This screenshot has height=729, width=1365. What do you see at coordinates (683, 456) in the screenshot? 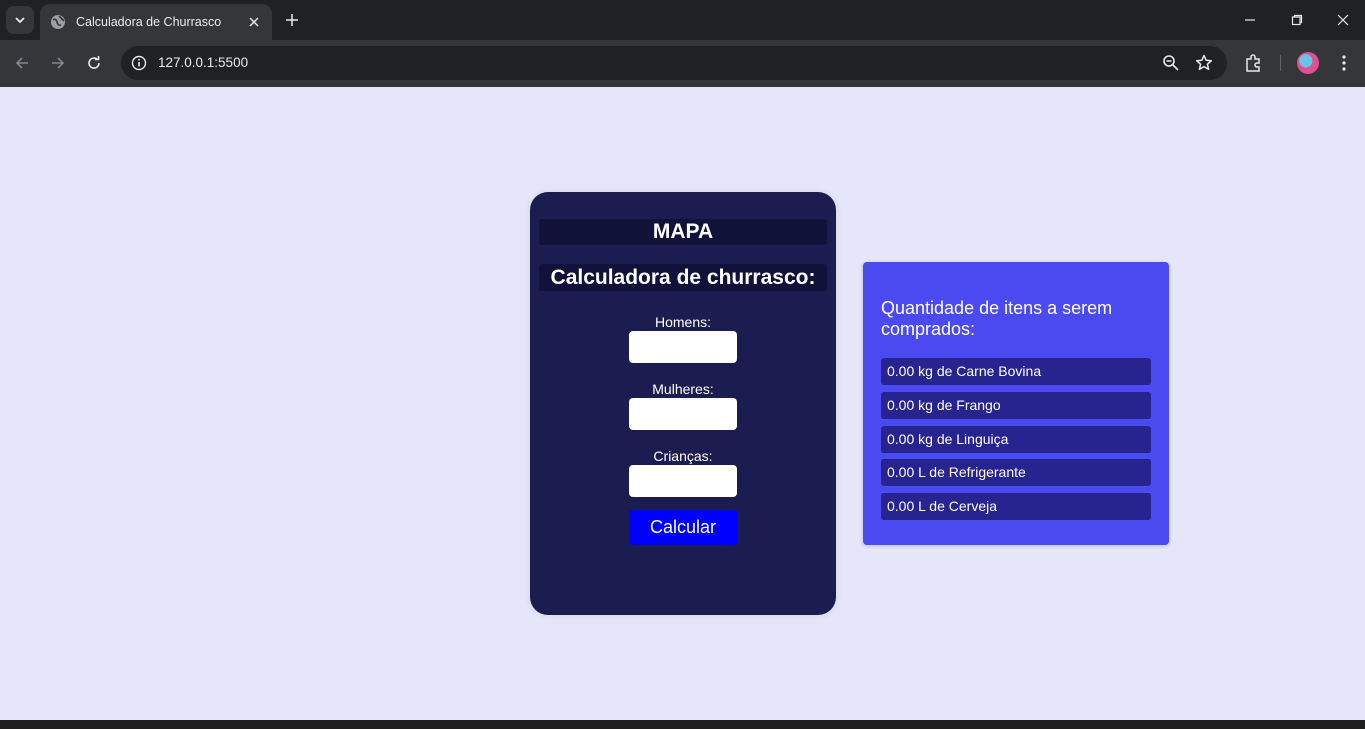
I see `children-label: Crianças:` at bounding box center [683, 456].